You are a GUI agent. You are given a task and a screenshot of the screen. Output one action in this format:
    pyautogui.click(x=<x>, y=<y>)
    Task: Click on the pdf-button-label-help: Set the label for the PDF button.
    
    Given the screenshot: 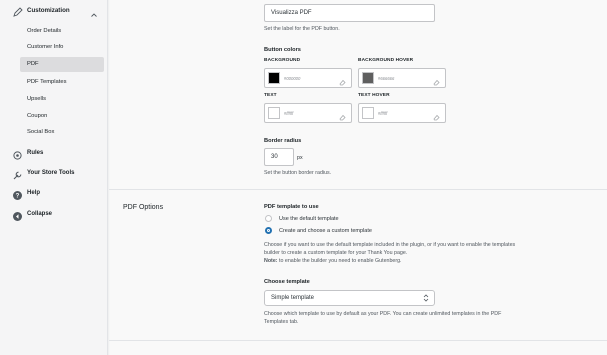 What is the action you would take?
    pyautogui.click(x=302, y=29)
    